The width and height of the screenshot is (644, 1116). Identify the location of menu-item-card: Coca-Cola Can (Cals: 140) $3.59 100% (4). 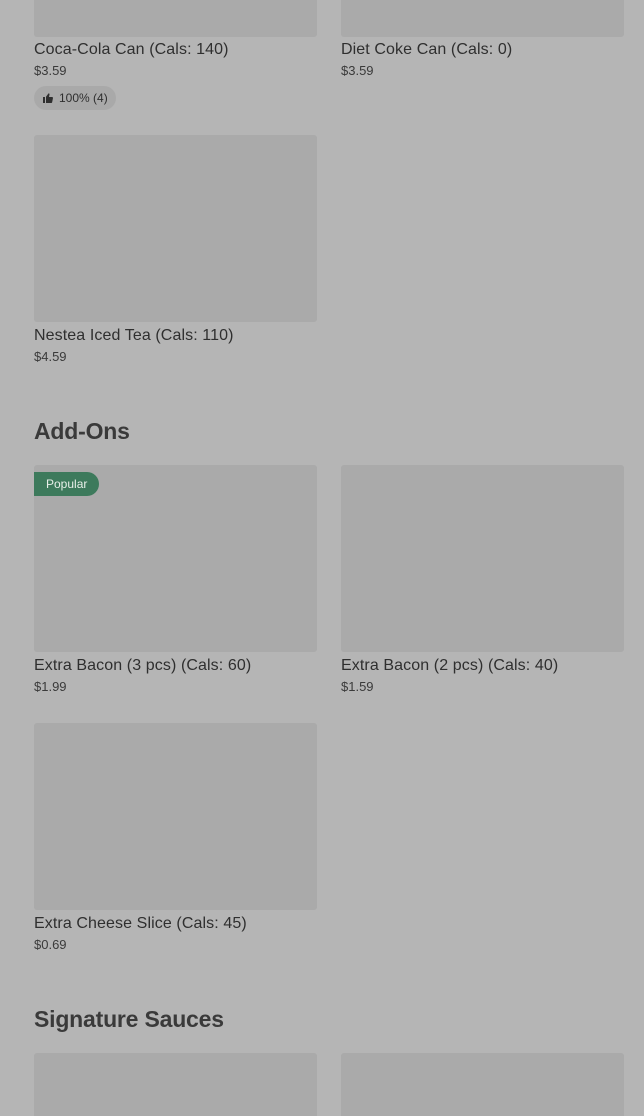
(175, 55).